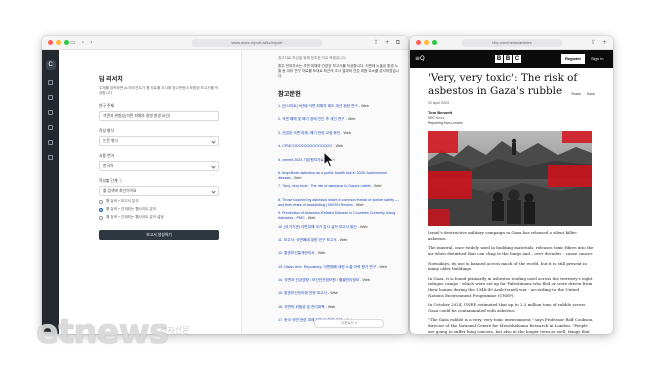 This screenshot has width=658, height=370. I want to click on reference-item: 15. 환경보건관리에 관한 보고서 - Web, so click(339, 297).